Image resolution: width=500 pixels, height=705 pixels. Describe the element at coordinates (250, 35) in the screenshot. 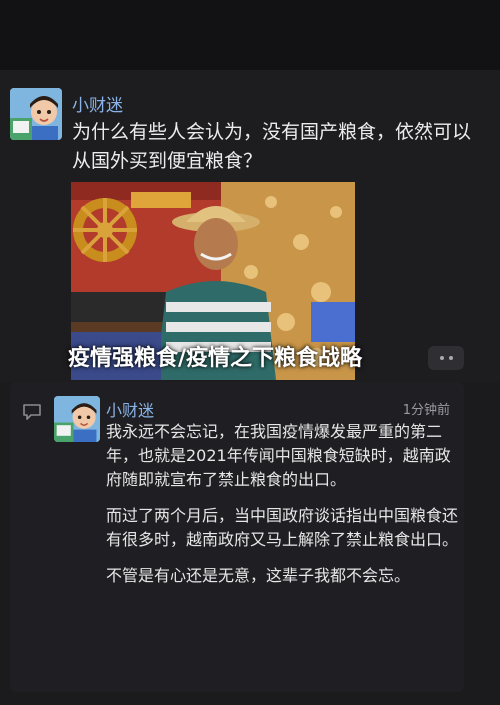

I see `top-band` at that location.